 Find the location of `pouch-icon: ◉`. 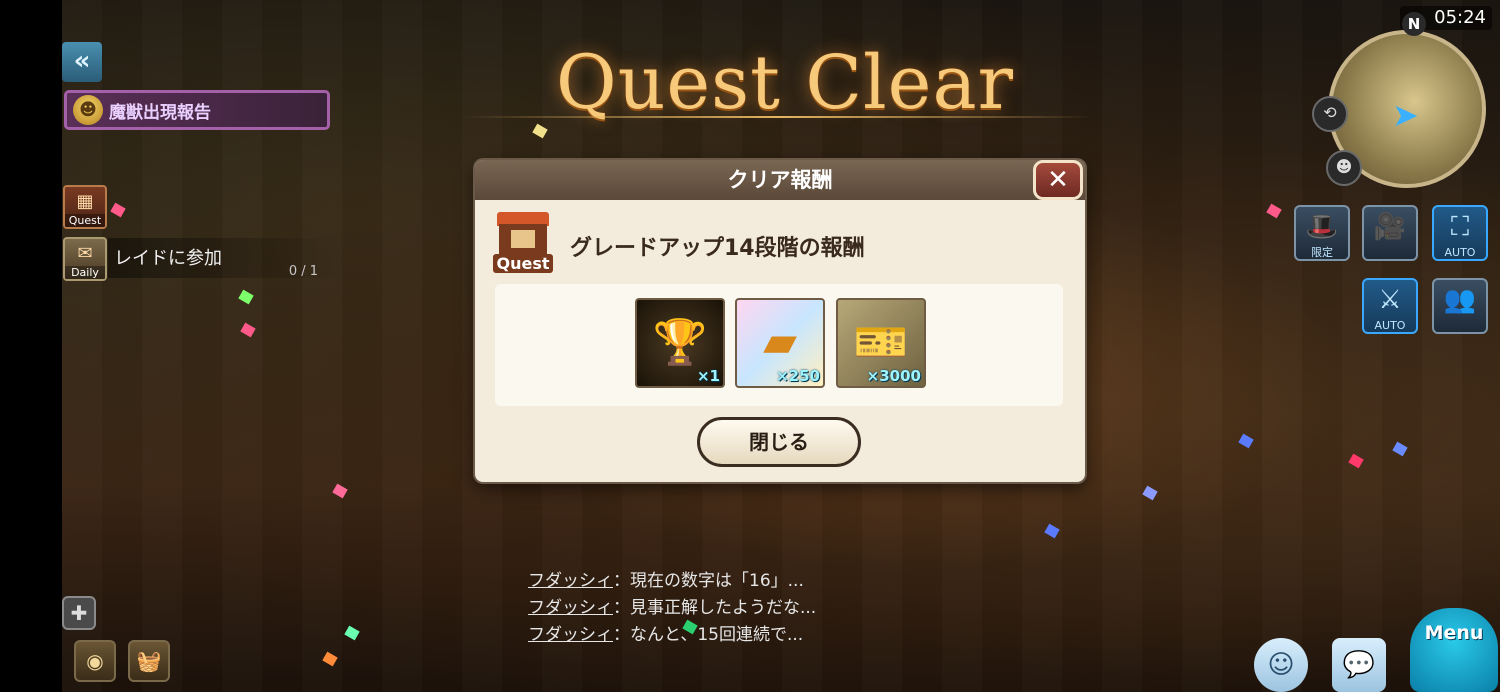

pouch-icon: ◉ is located at coordinates (95, 661).